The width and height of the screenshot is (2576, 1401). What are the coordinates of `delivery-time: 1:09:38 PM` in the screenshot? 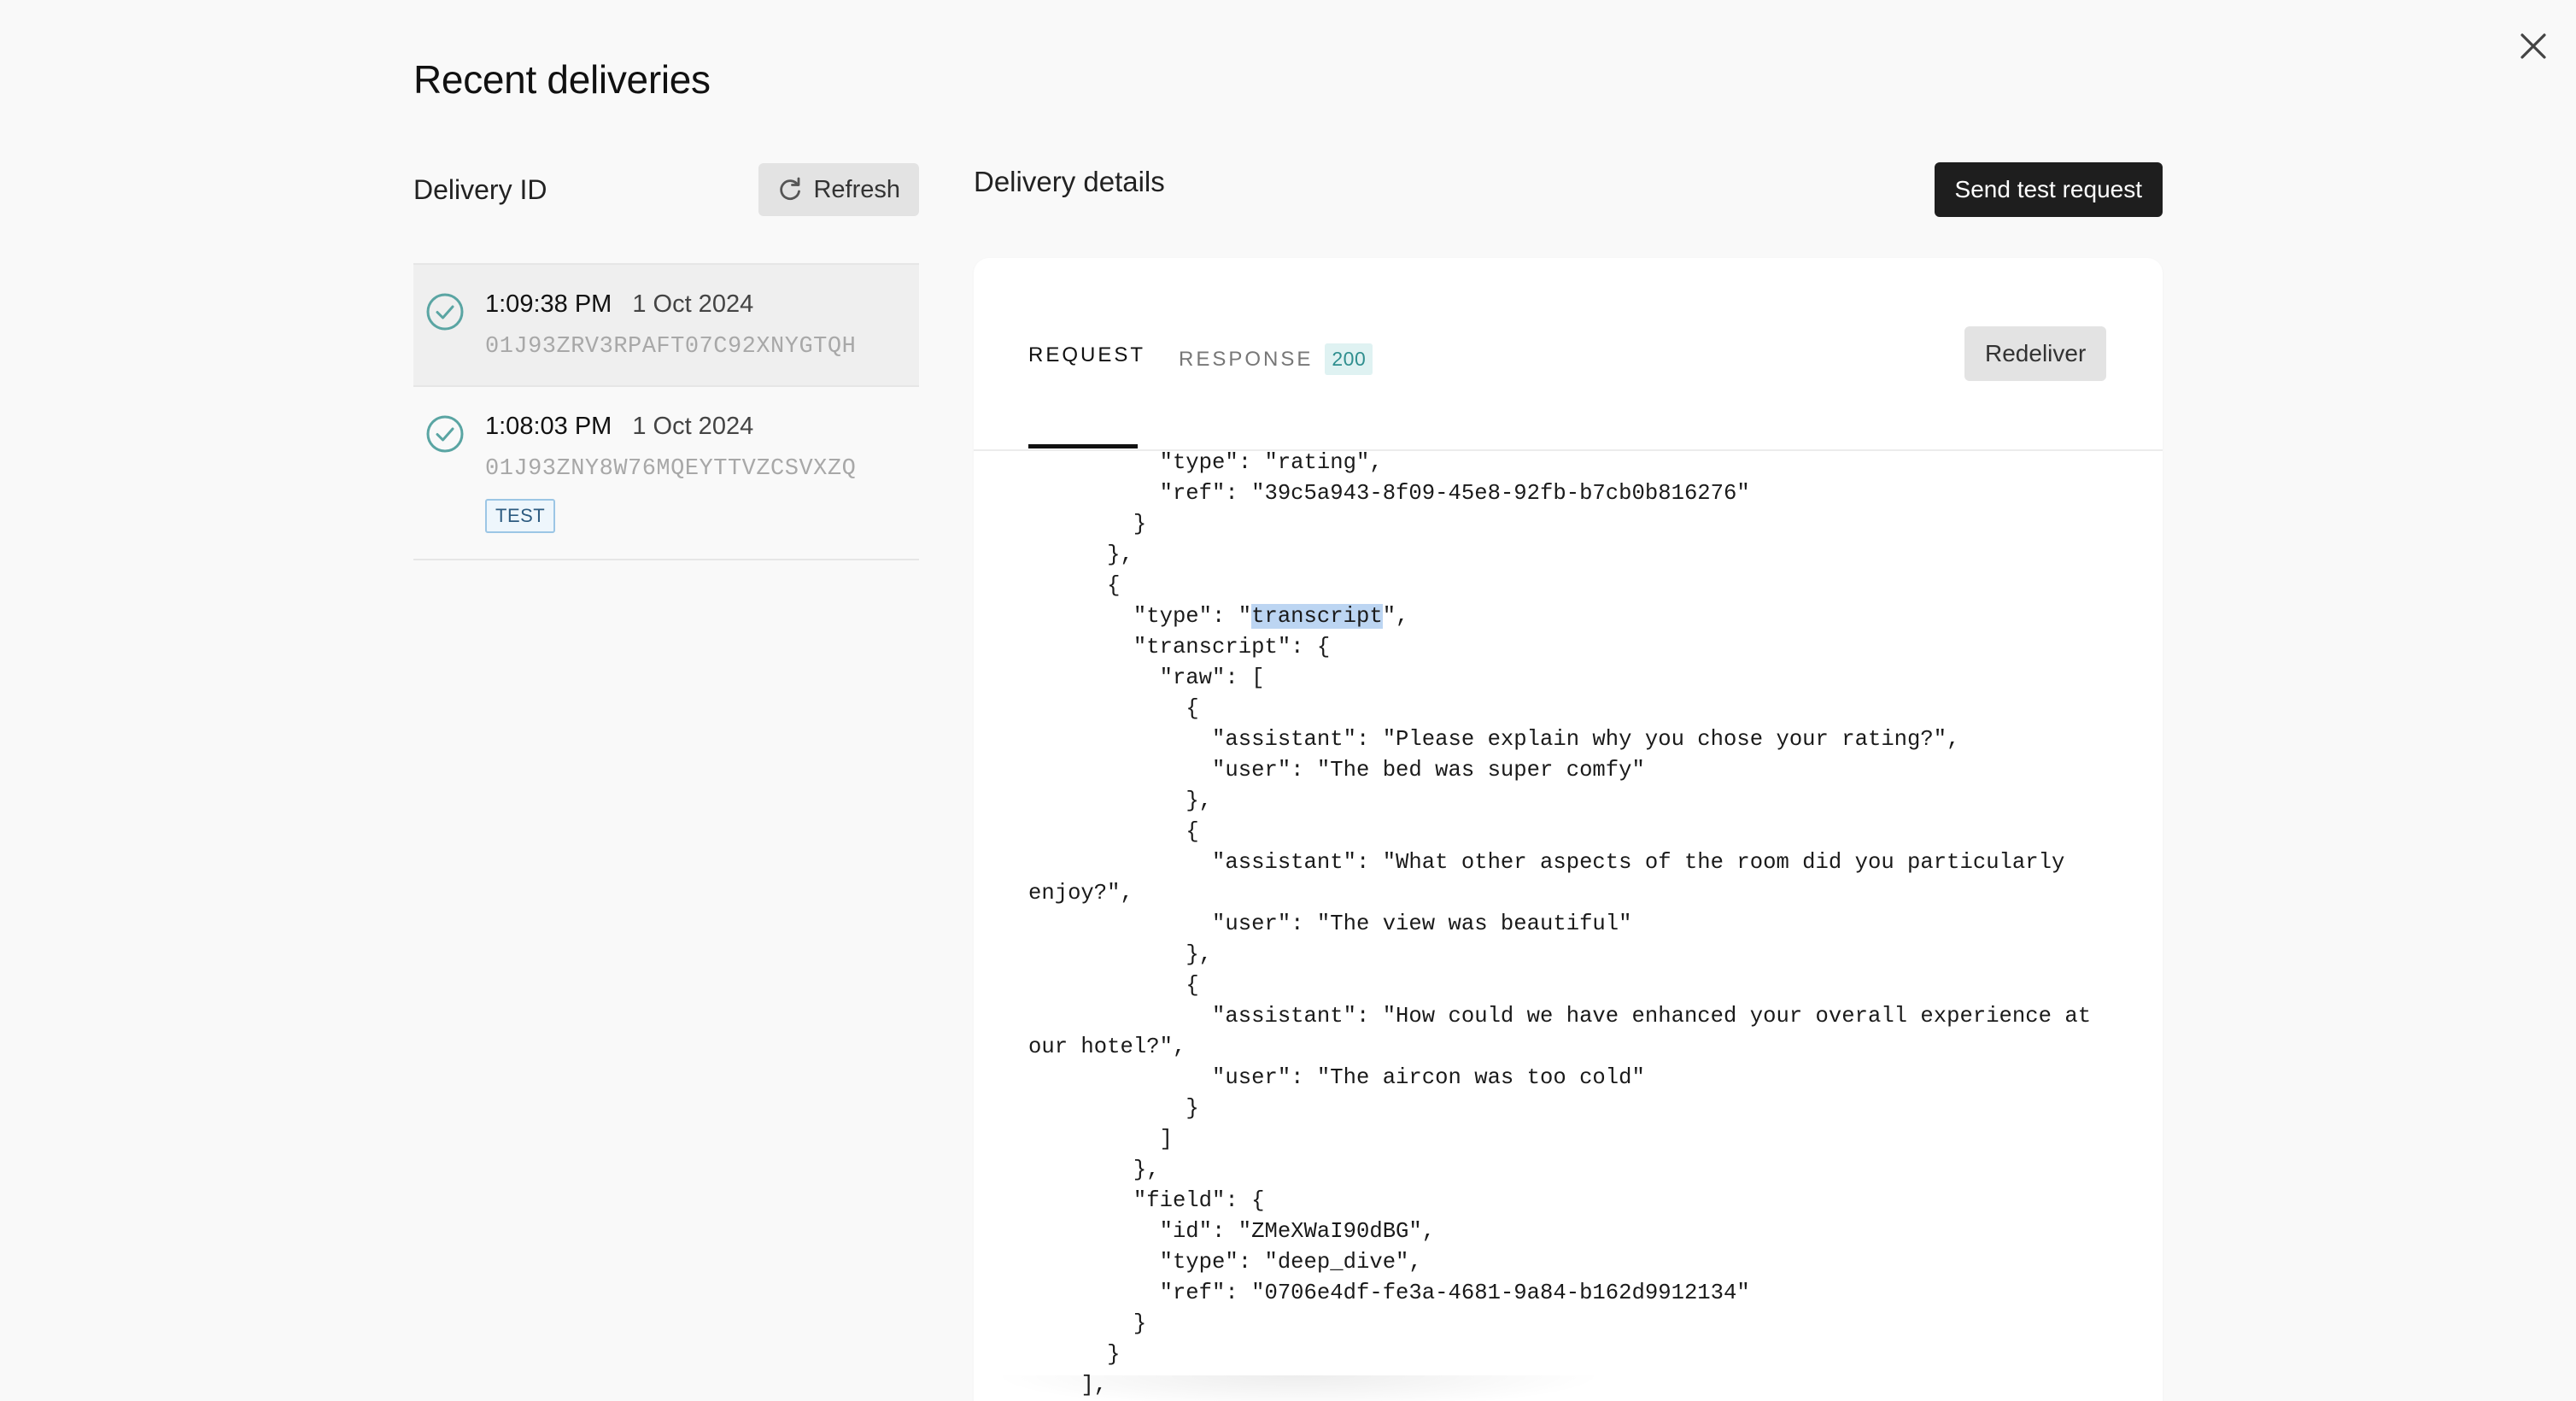 It's located at (548, 304).